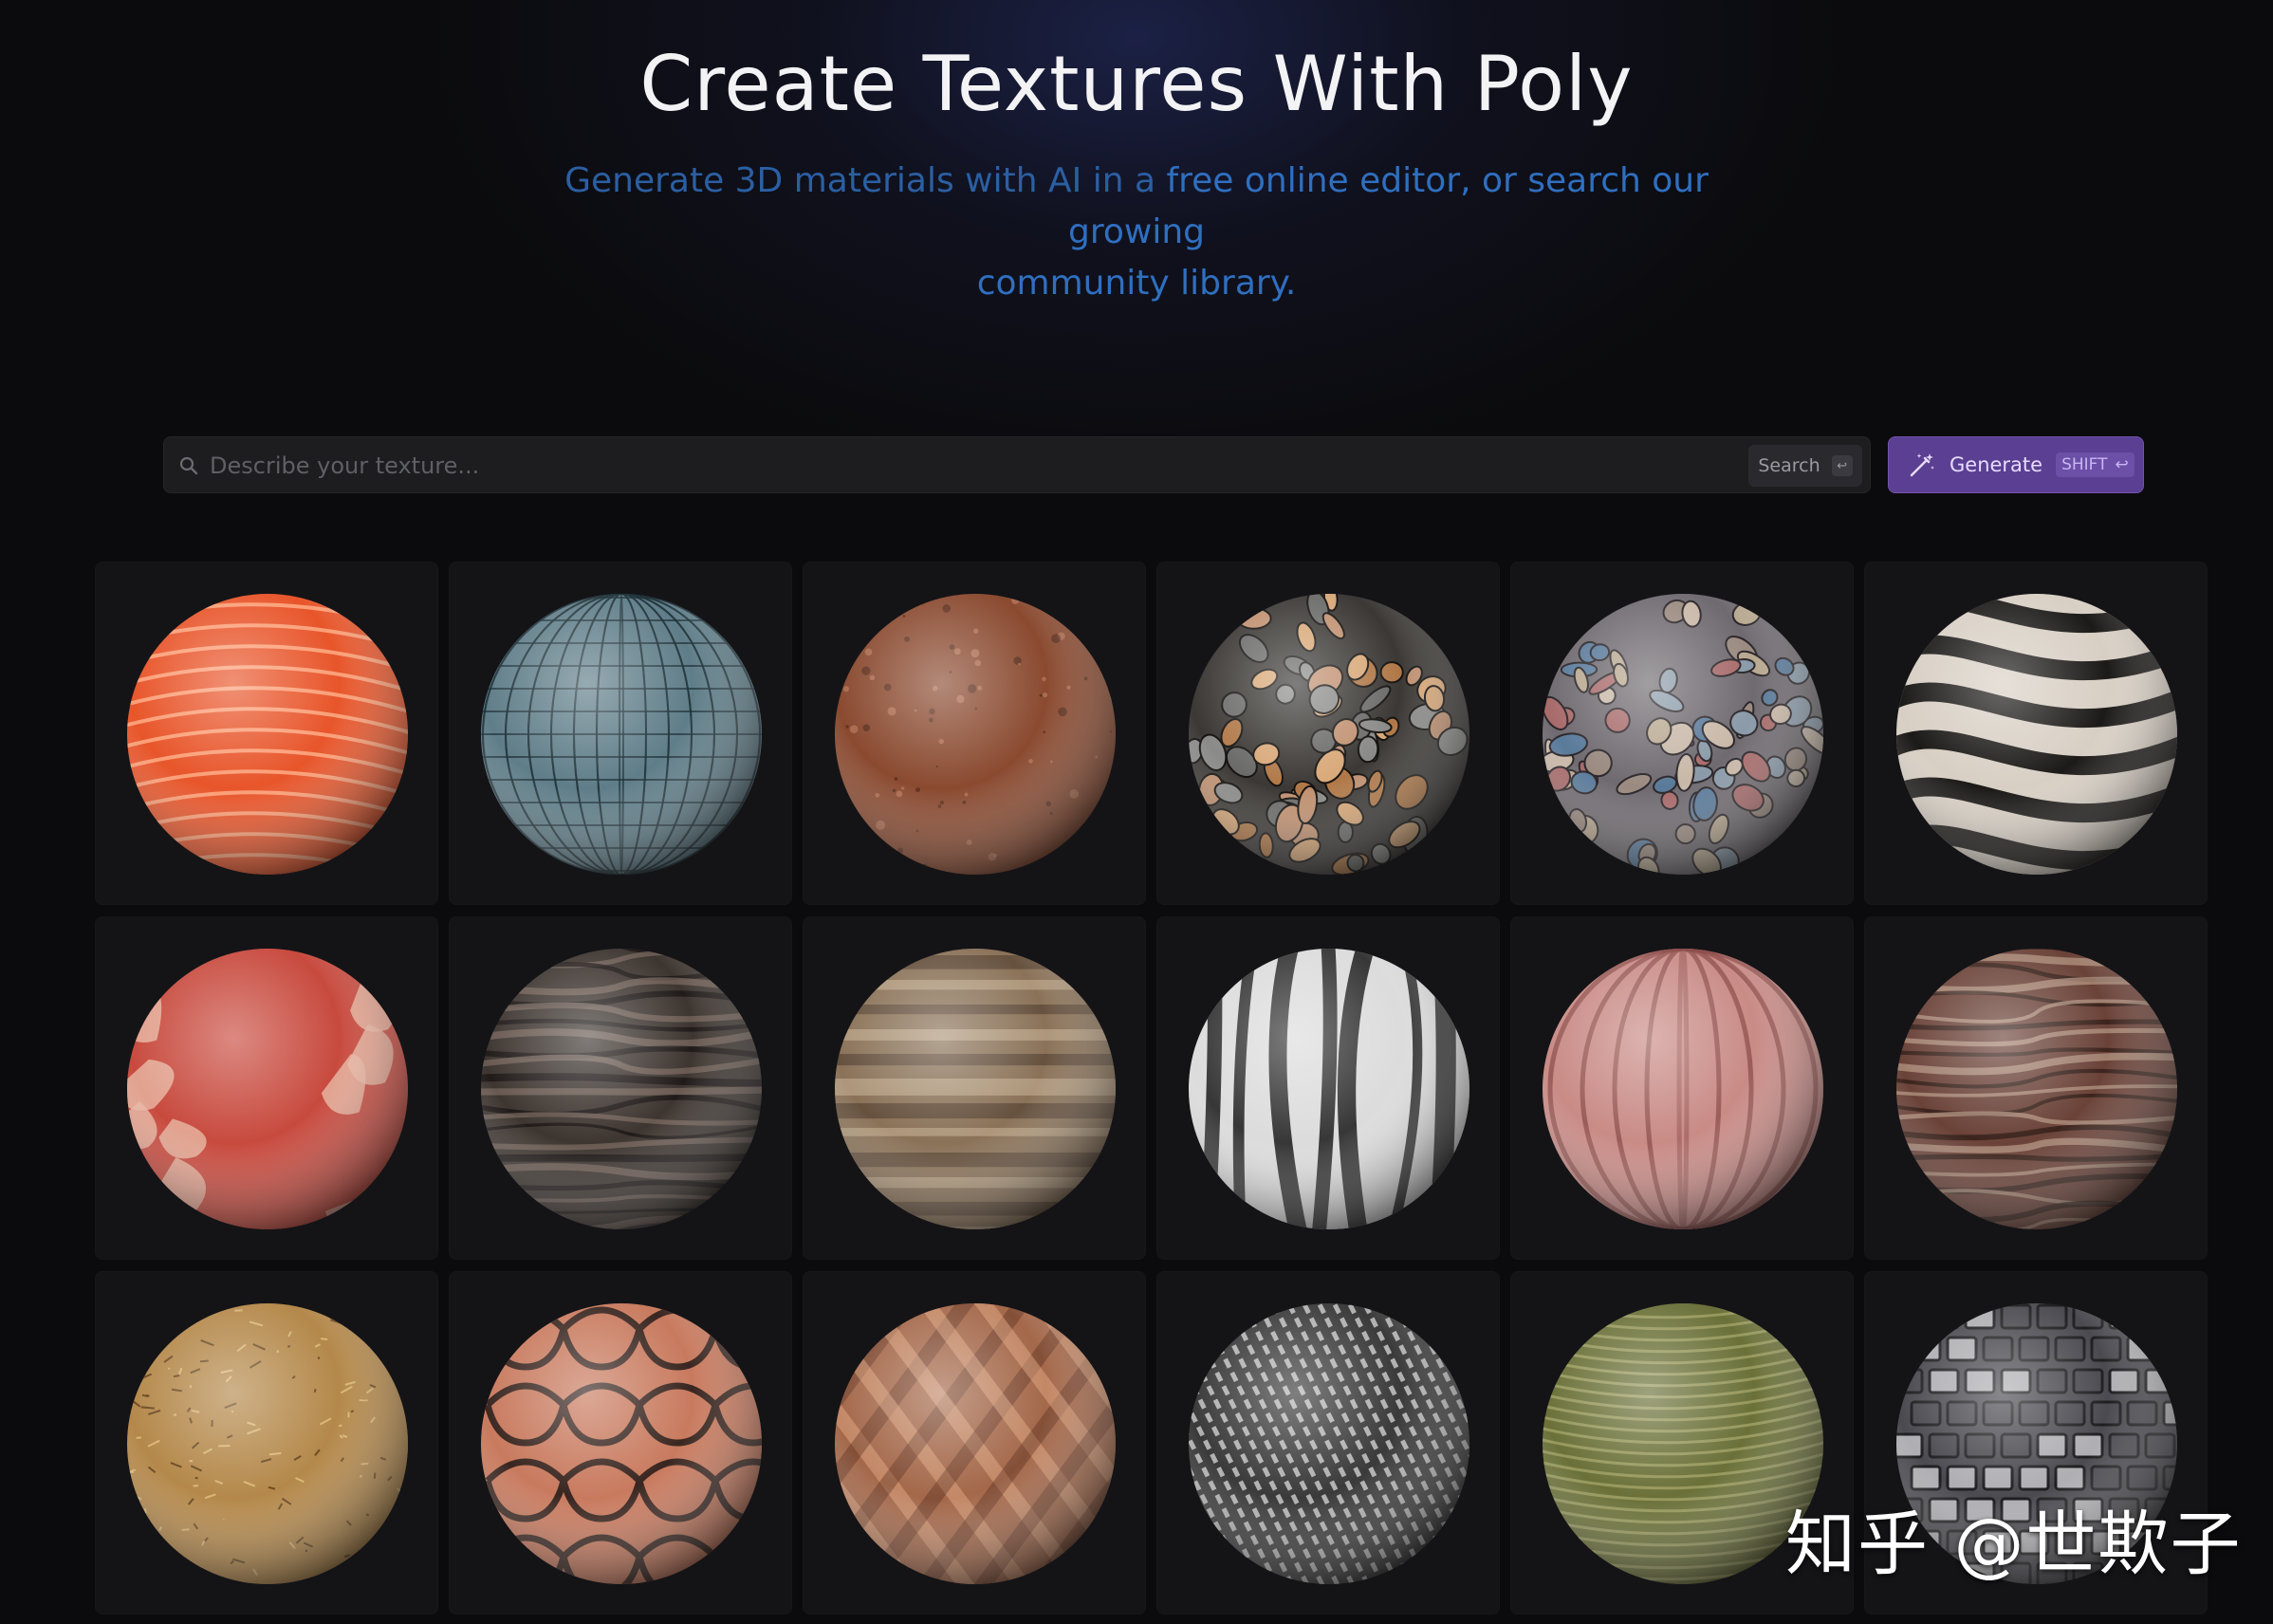 The width and height of the screenshot is (2273, 1624). I want to click on generate-button-label: Generate, so click(1996, 465).